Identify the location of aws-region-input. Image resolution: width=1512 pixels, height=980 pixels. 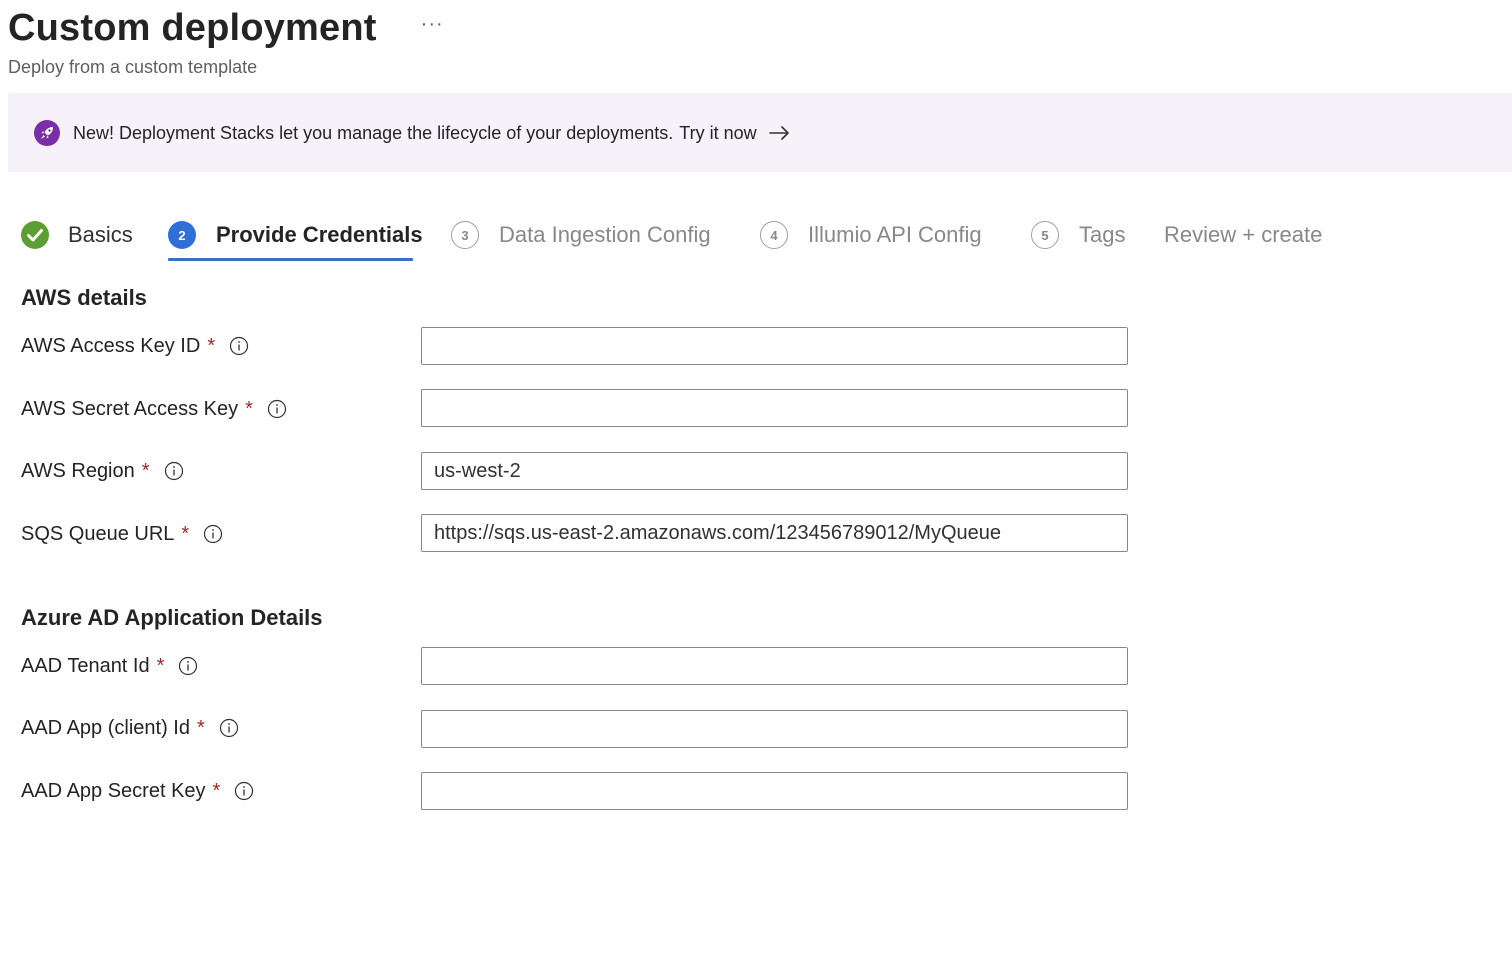
(774, 471).